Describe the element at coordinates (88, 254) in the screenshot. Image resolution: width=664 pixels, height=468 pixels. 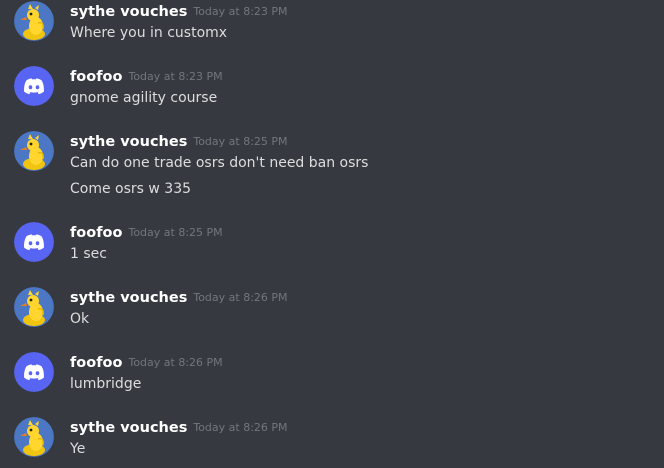
I see `message-text: 1 sec` at that location.